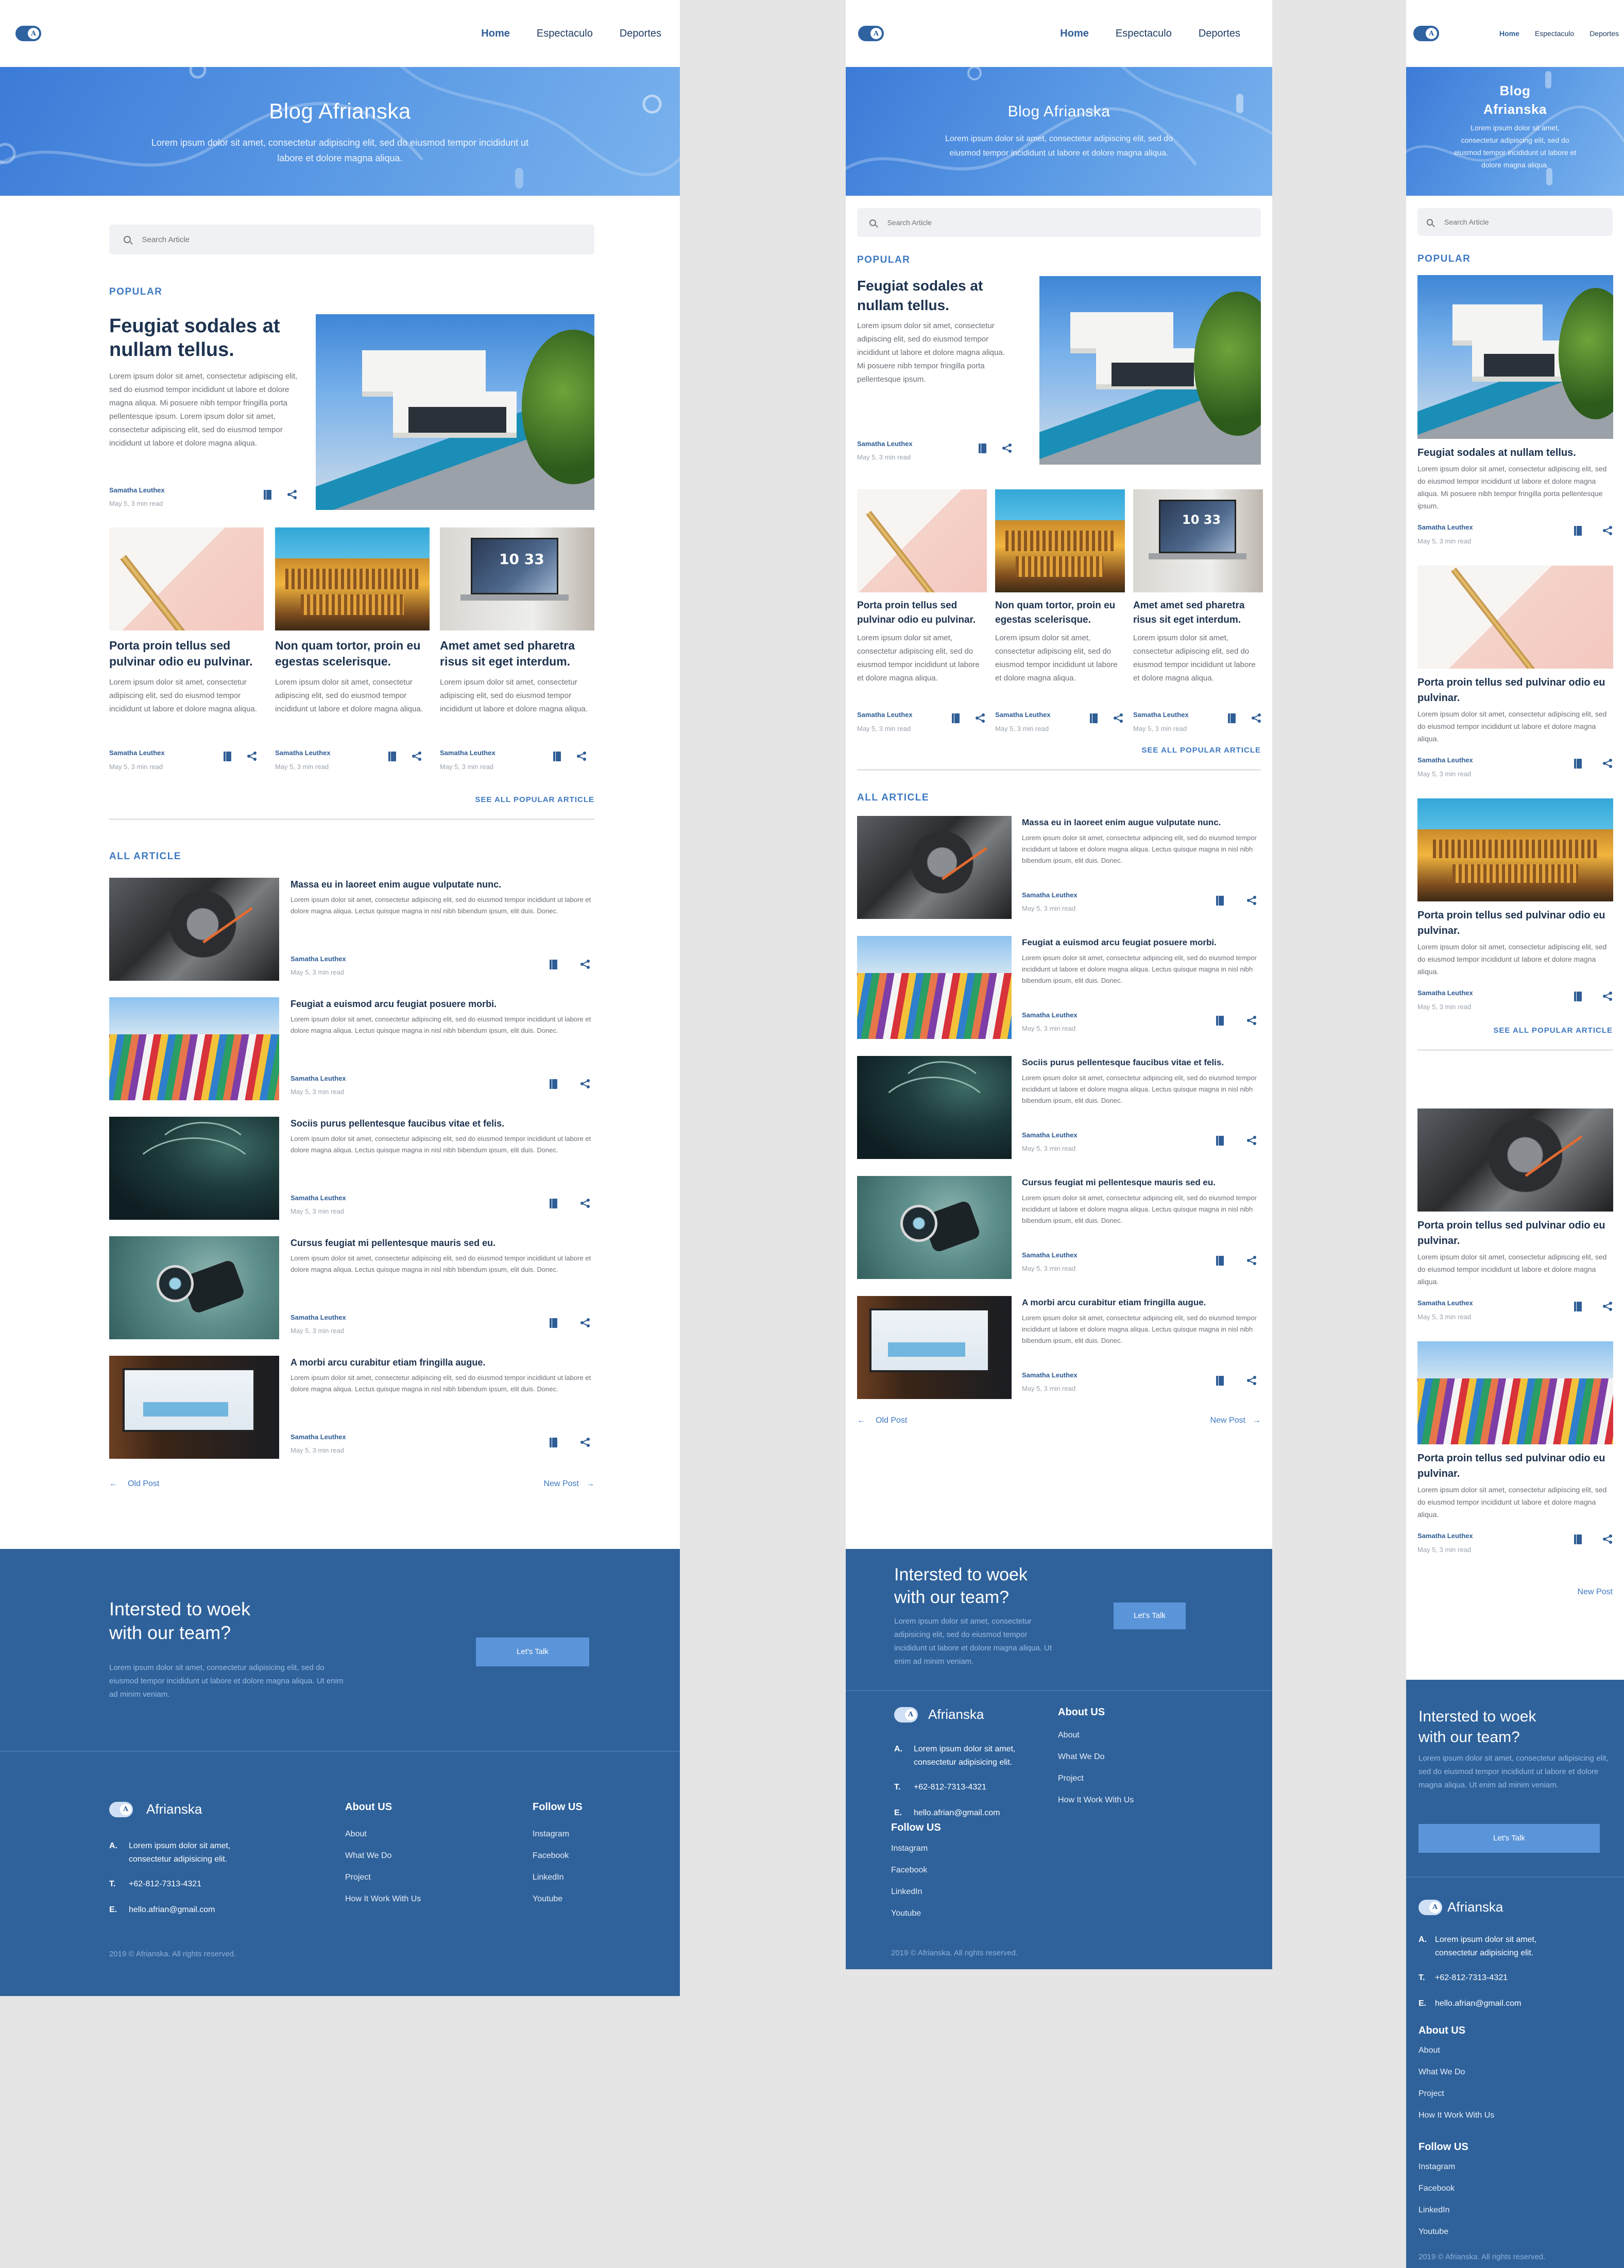  I want to click on old-post-link: ← Old Post, so click(134, 1484).